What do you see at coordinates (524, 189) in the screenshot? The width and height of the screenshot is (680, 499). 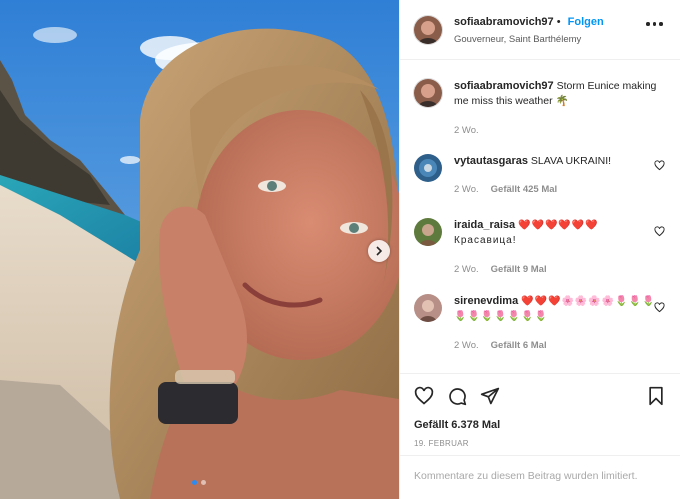 I see `comment-likes: Gefällt 425 Mal` at bounding box center [524, 189].